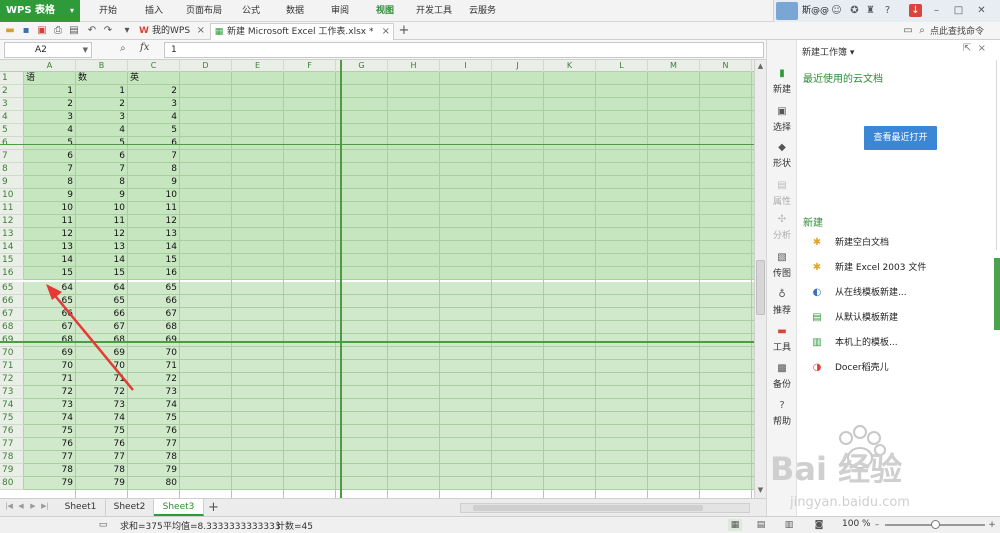 This screenshot has height=533, width=1000. What do you see at coordinates (588, 508) in the screenshot?
I see `scroll-thumb` at bounding box center [588, 508].